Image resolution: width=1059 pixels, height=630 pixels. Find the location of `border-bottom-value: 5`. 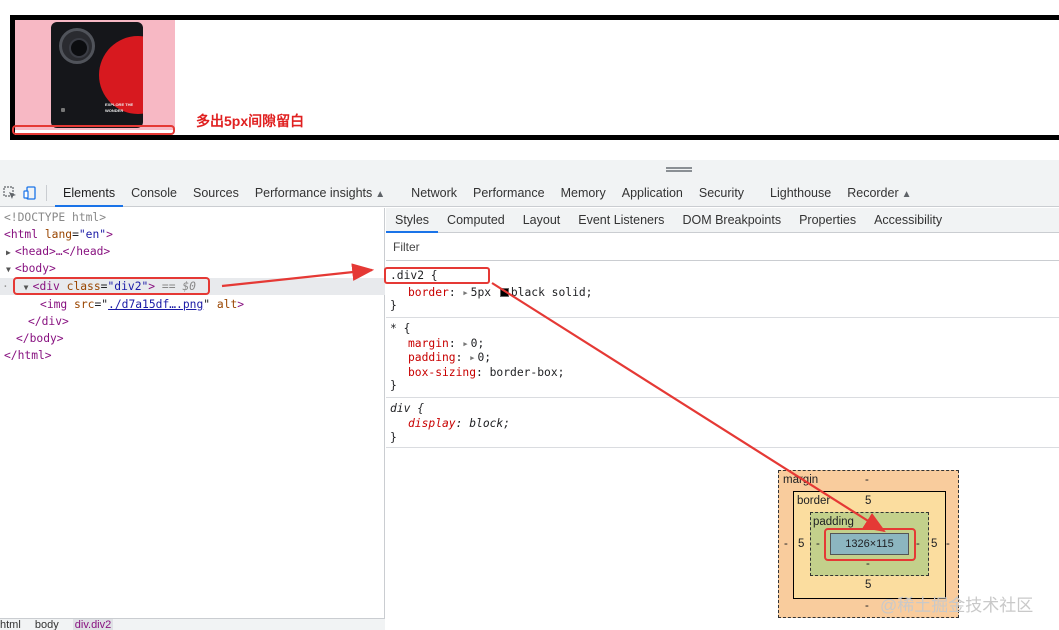

border-bottom-value: 5 is located at coordinates (868, 585).